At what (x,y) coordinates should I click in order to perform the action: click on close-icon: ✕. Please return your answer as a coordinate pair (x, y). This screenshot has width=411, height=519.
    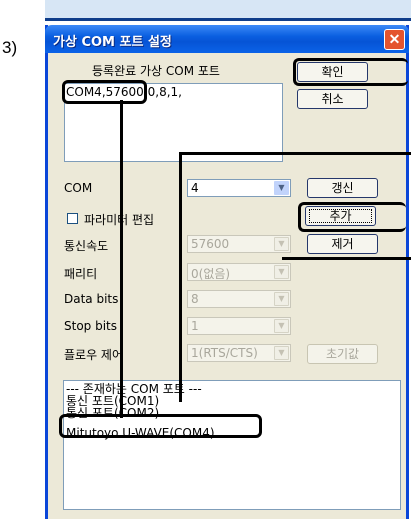
    Looking at the image, I should click on (394, 39).